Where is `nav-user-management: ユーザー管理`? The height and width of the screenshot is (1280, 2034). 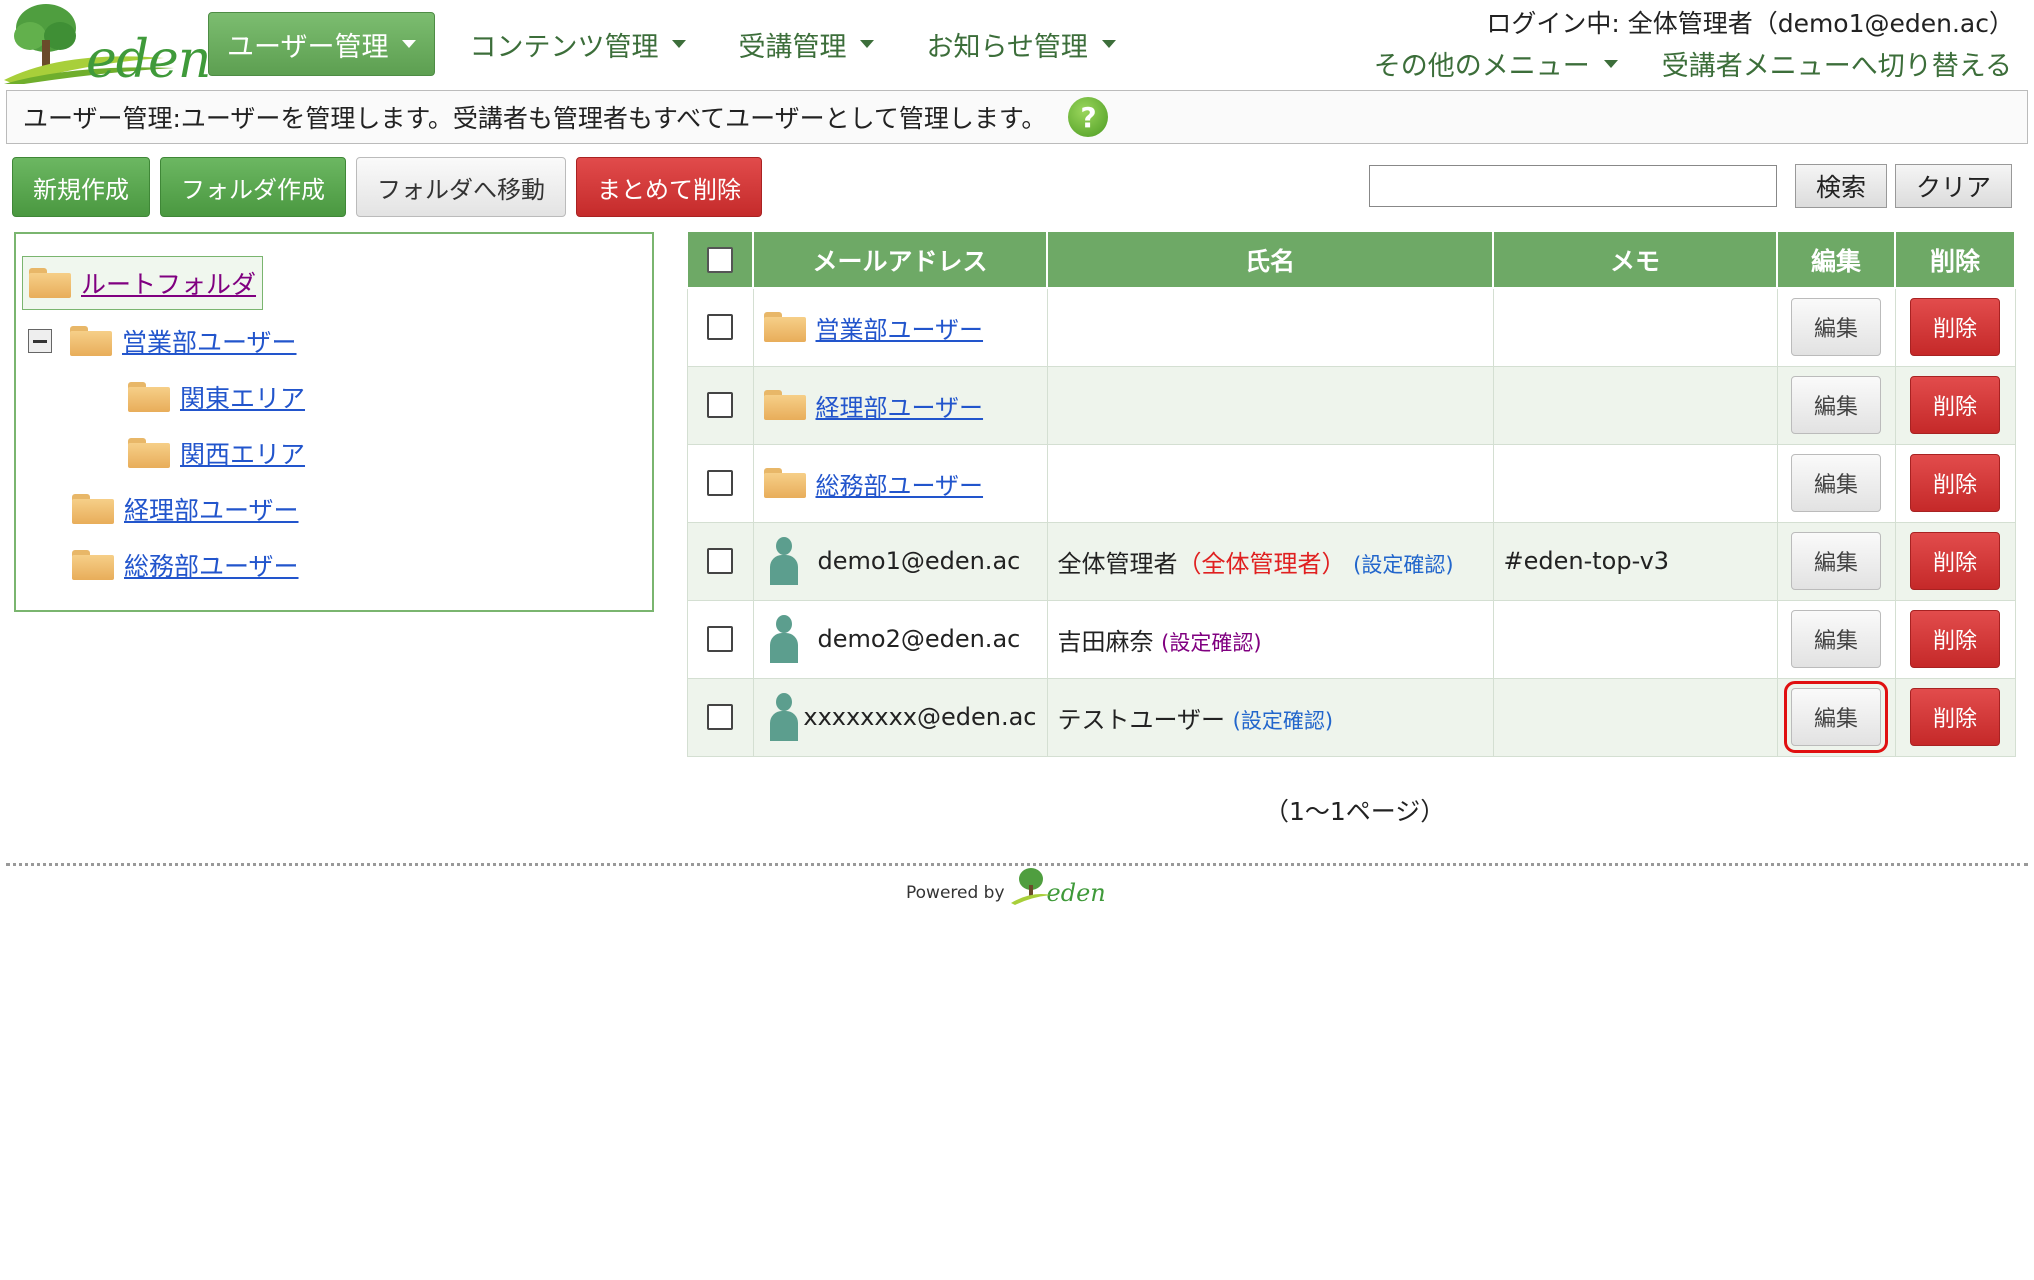 nav-user-management: ユーザー管理 is located at coordinates (322, 44).